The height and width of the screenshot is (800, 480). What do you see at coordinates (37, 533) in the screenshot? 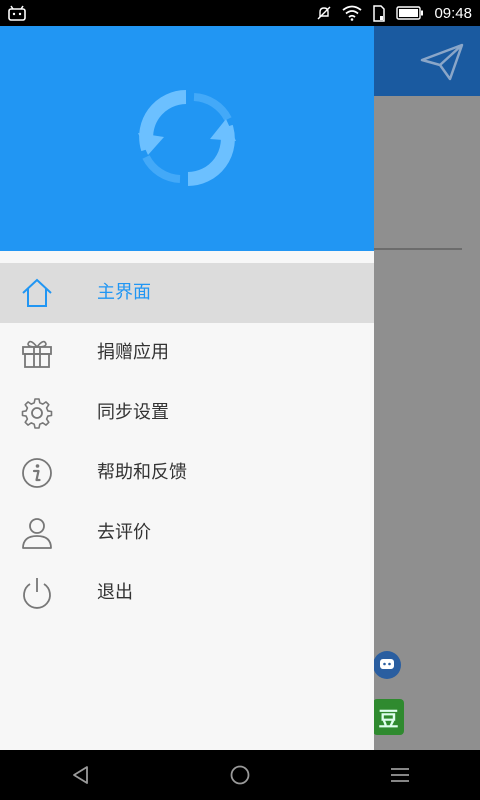
I see `user-icon` at bounding box center [37, 533].